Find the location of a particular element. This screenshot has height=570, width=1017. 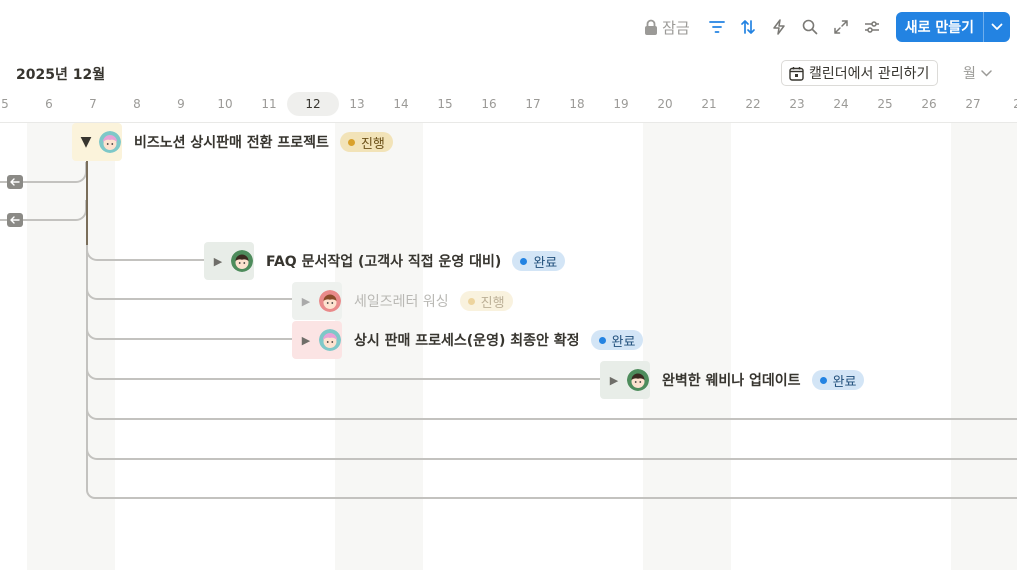

item-title: 상시 판매 프로세스(운영) 최종안 확정 is located at coordinates (467, 340).